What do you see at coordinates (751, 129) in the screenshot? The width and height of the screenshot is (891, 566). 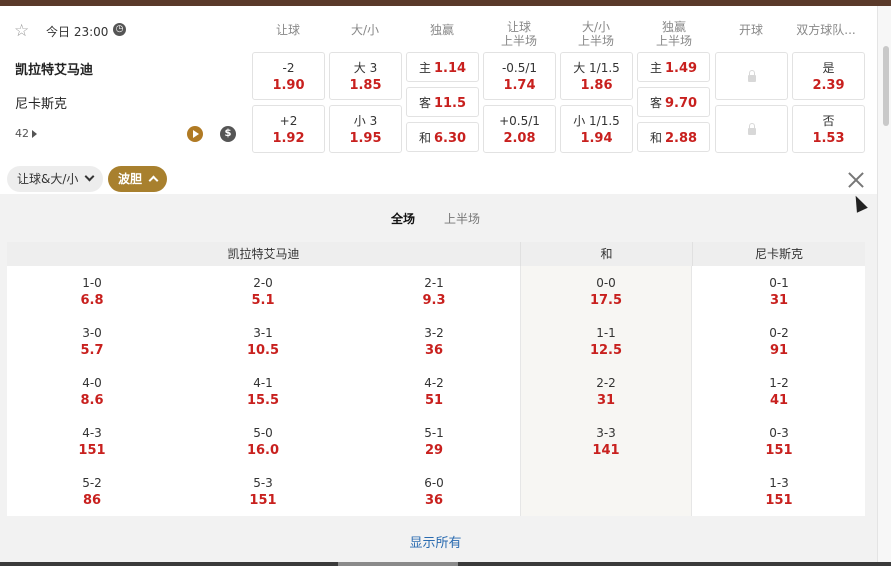 I see `odds-cell-kickoff-locked` at bounding box center [751, 129].